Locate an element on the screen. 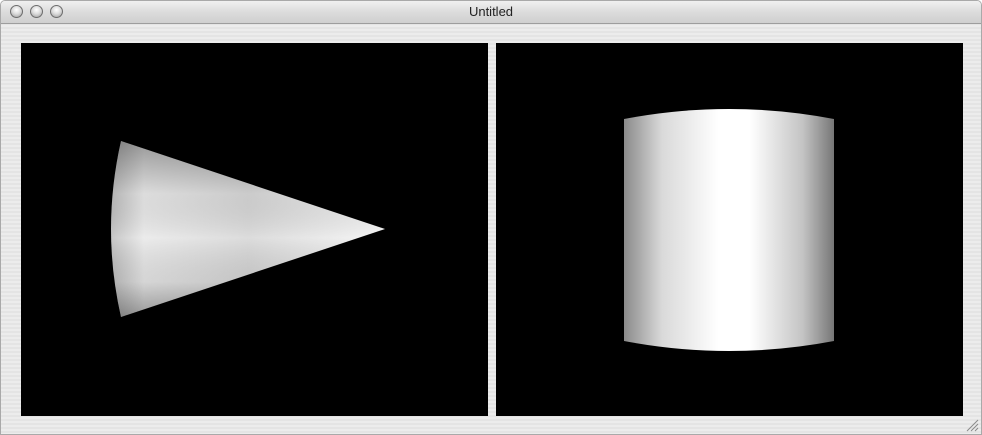  cylinder-shape is located at coordinates (729, 230).